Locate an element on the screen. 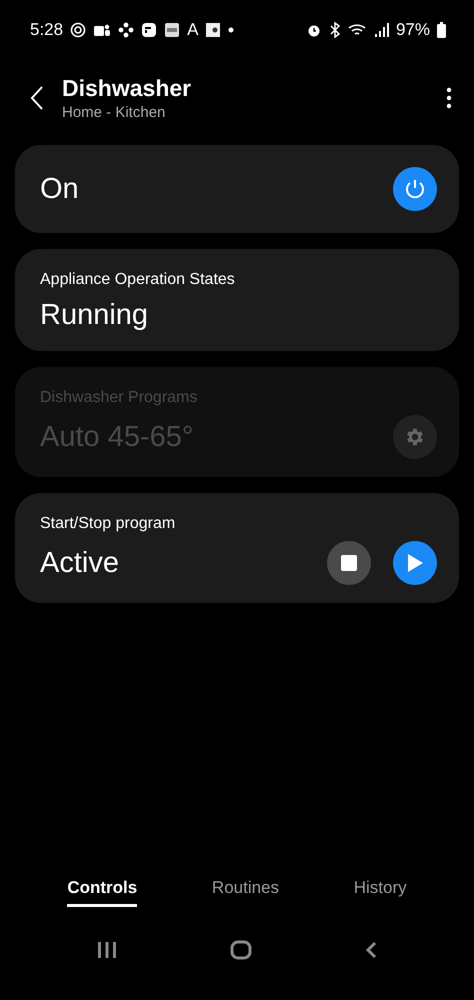  dot-icon is located at coordinates (231, 30).